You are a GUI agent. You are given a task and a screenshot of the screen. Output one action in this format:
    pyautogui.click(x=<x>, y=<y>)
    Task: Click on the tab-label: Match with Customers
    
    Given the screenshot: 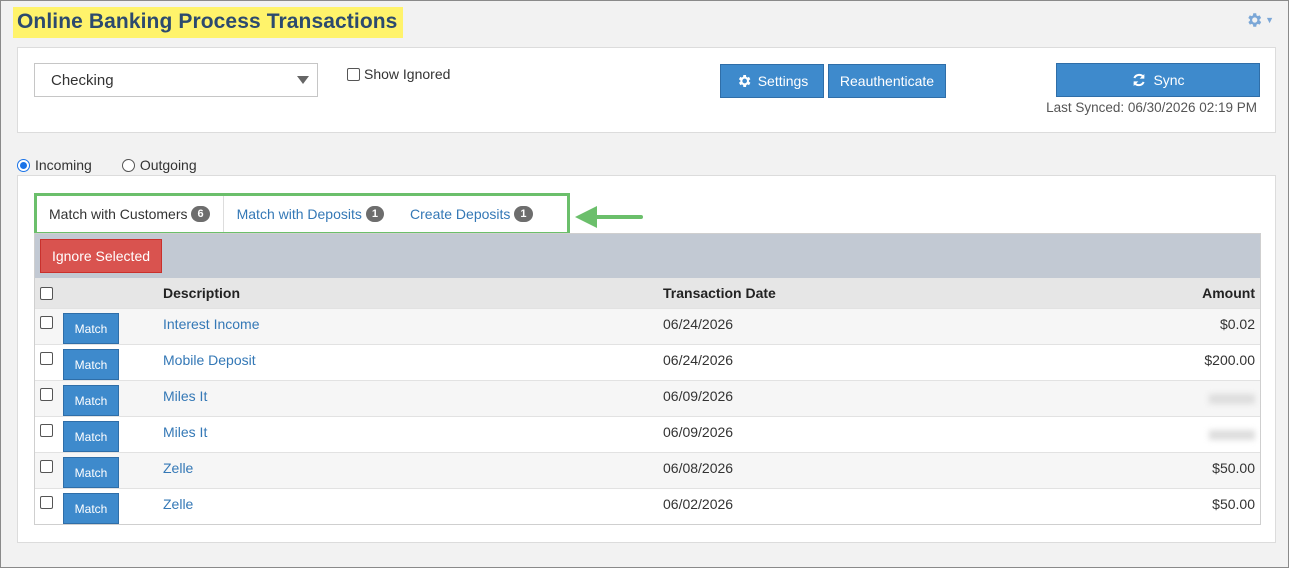 What is the action you would take?
    pyautogui.click(x=118, y=214)
    